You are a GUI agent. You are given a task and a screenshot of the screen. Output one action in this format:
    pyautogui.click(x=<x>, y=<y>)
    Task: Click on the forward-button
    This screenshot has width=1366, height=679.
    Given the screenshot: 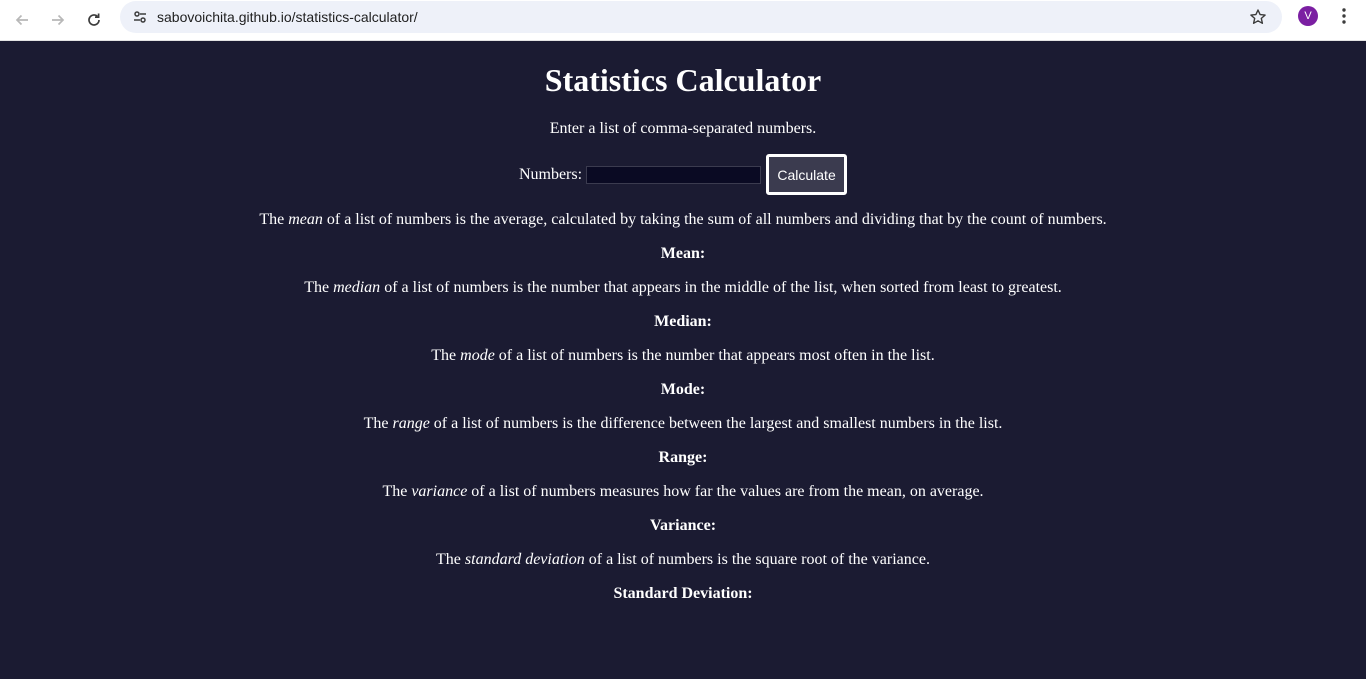 What is the action you would take?
    pyautogui.click(x=58, y=20)
    